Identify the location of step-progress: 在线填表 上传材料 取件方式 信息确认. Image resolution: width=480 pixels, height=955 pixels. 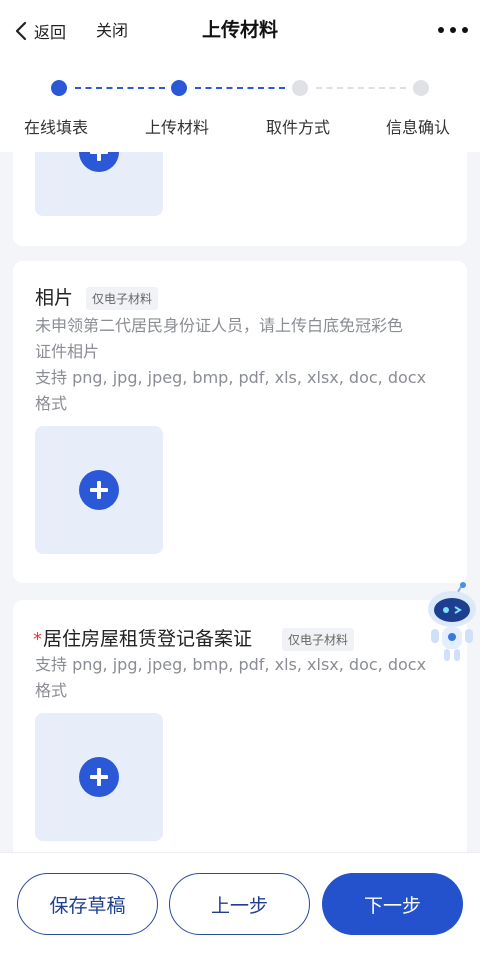
(240, 107).